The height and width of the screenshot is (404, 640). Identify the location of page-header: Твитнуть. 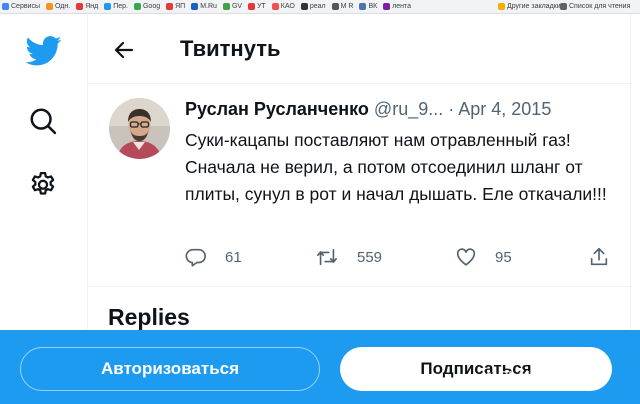
(360, 49).